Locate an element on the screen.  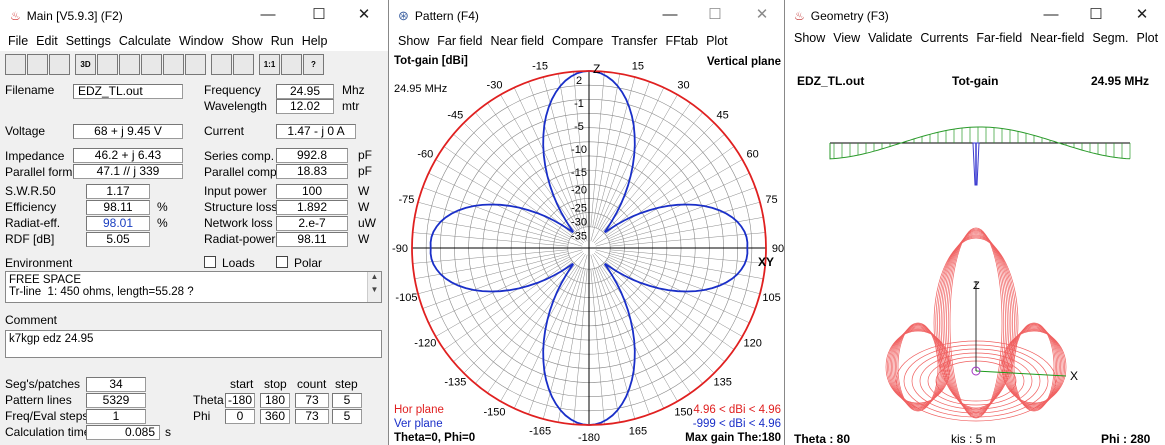
segs-field: 34 is located at coordinates (116, 384).